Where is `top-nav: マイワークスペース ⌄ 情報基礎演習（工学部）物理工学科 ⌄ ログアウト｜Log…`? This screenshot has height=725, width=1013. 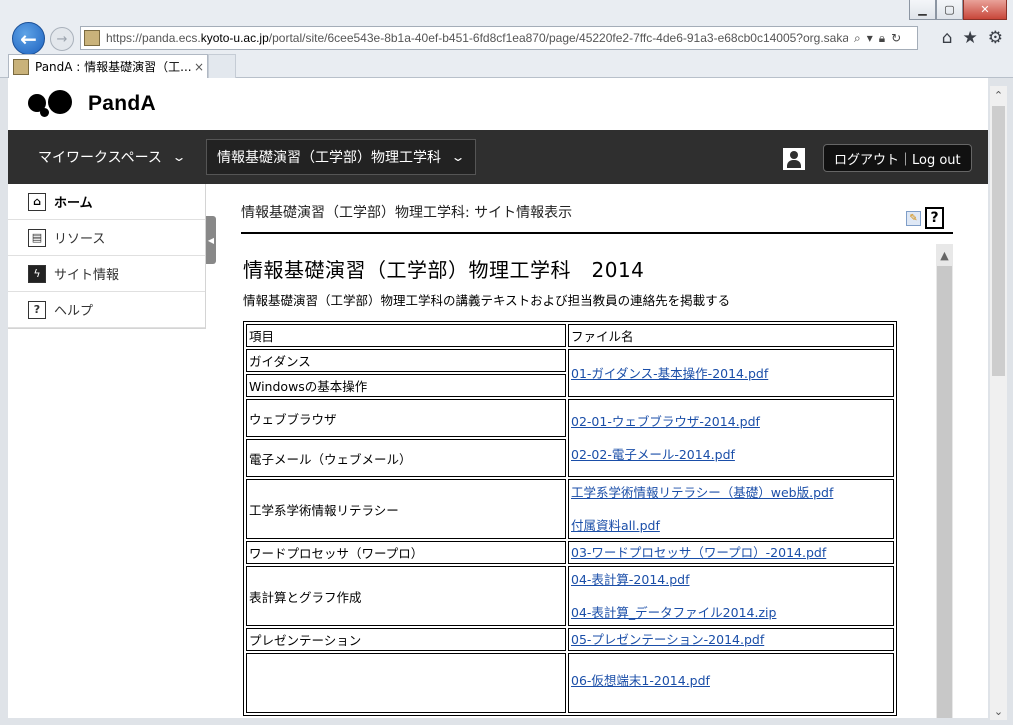 top-nav: マイワークスペース ⌄ 情報基礎演習（工学部）物理工学科 ⌄ ログアウト｜Log… is located at coordinates (498, 157).